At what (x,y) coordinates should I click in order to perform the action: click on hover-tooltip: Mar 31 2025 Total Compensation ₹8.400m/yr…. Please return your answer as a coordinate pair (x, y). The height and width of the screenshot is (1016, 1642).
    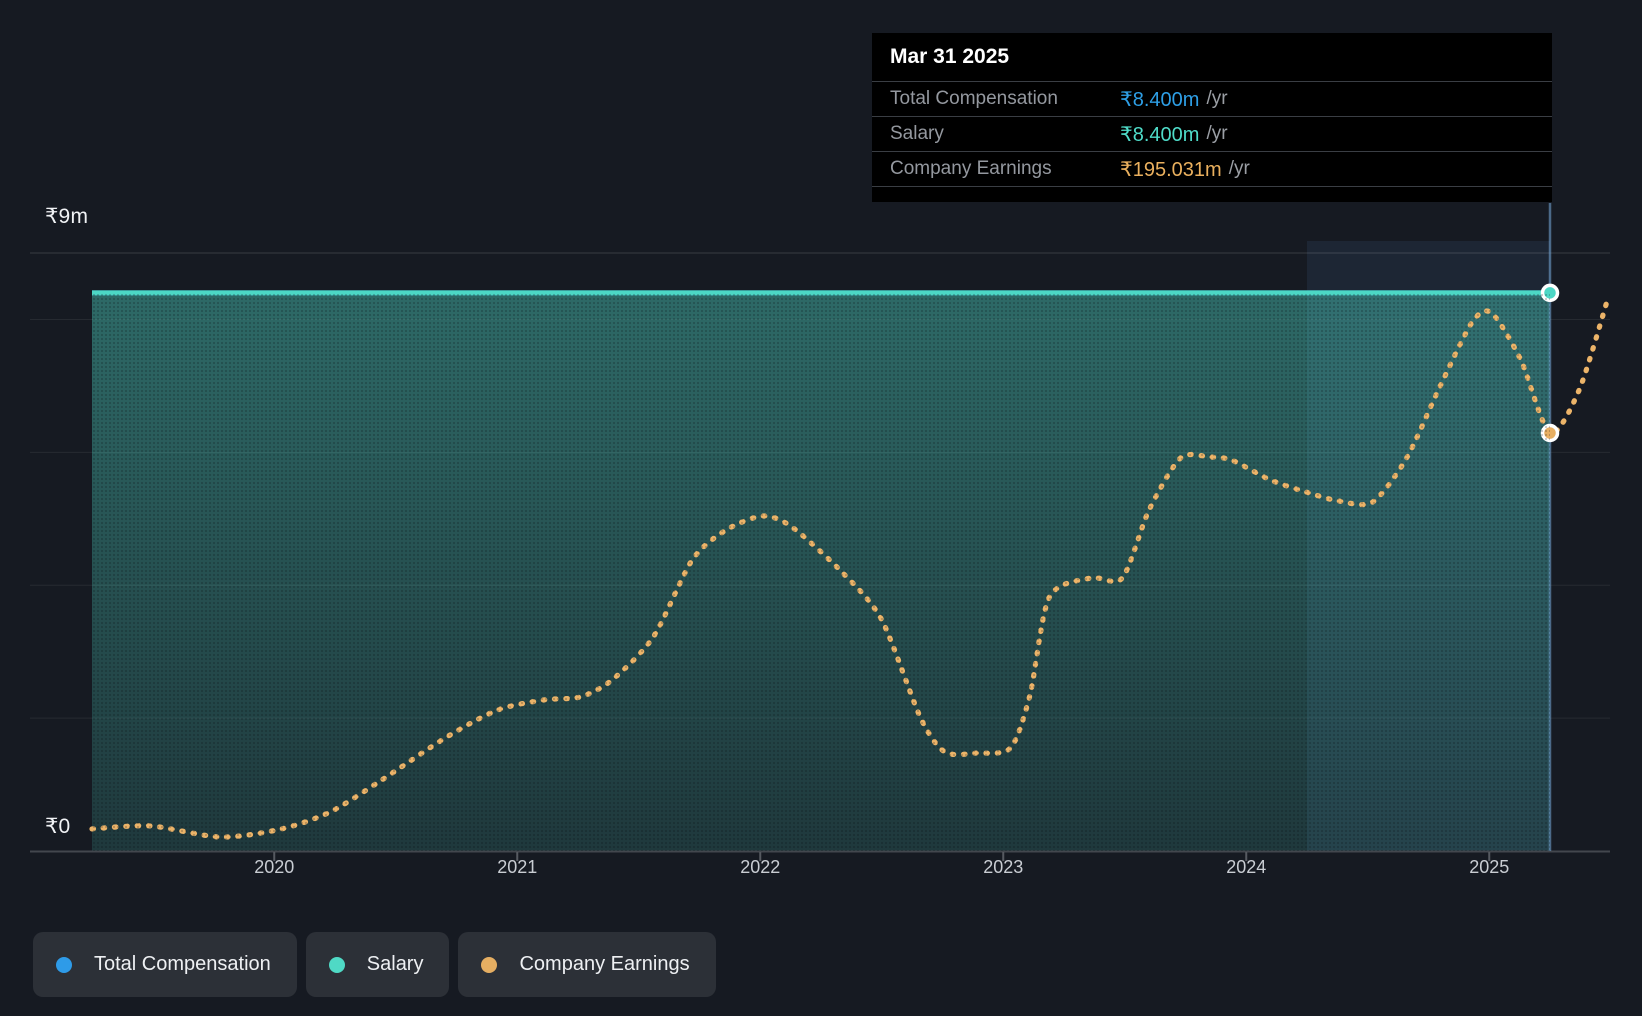
    Looking at the image, I should click on (1212, 117).